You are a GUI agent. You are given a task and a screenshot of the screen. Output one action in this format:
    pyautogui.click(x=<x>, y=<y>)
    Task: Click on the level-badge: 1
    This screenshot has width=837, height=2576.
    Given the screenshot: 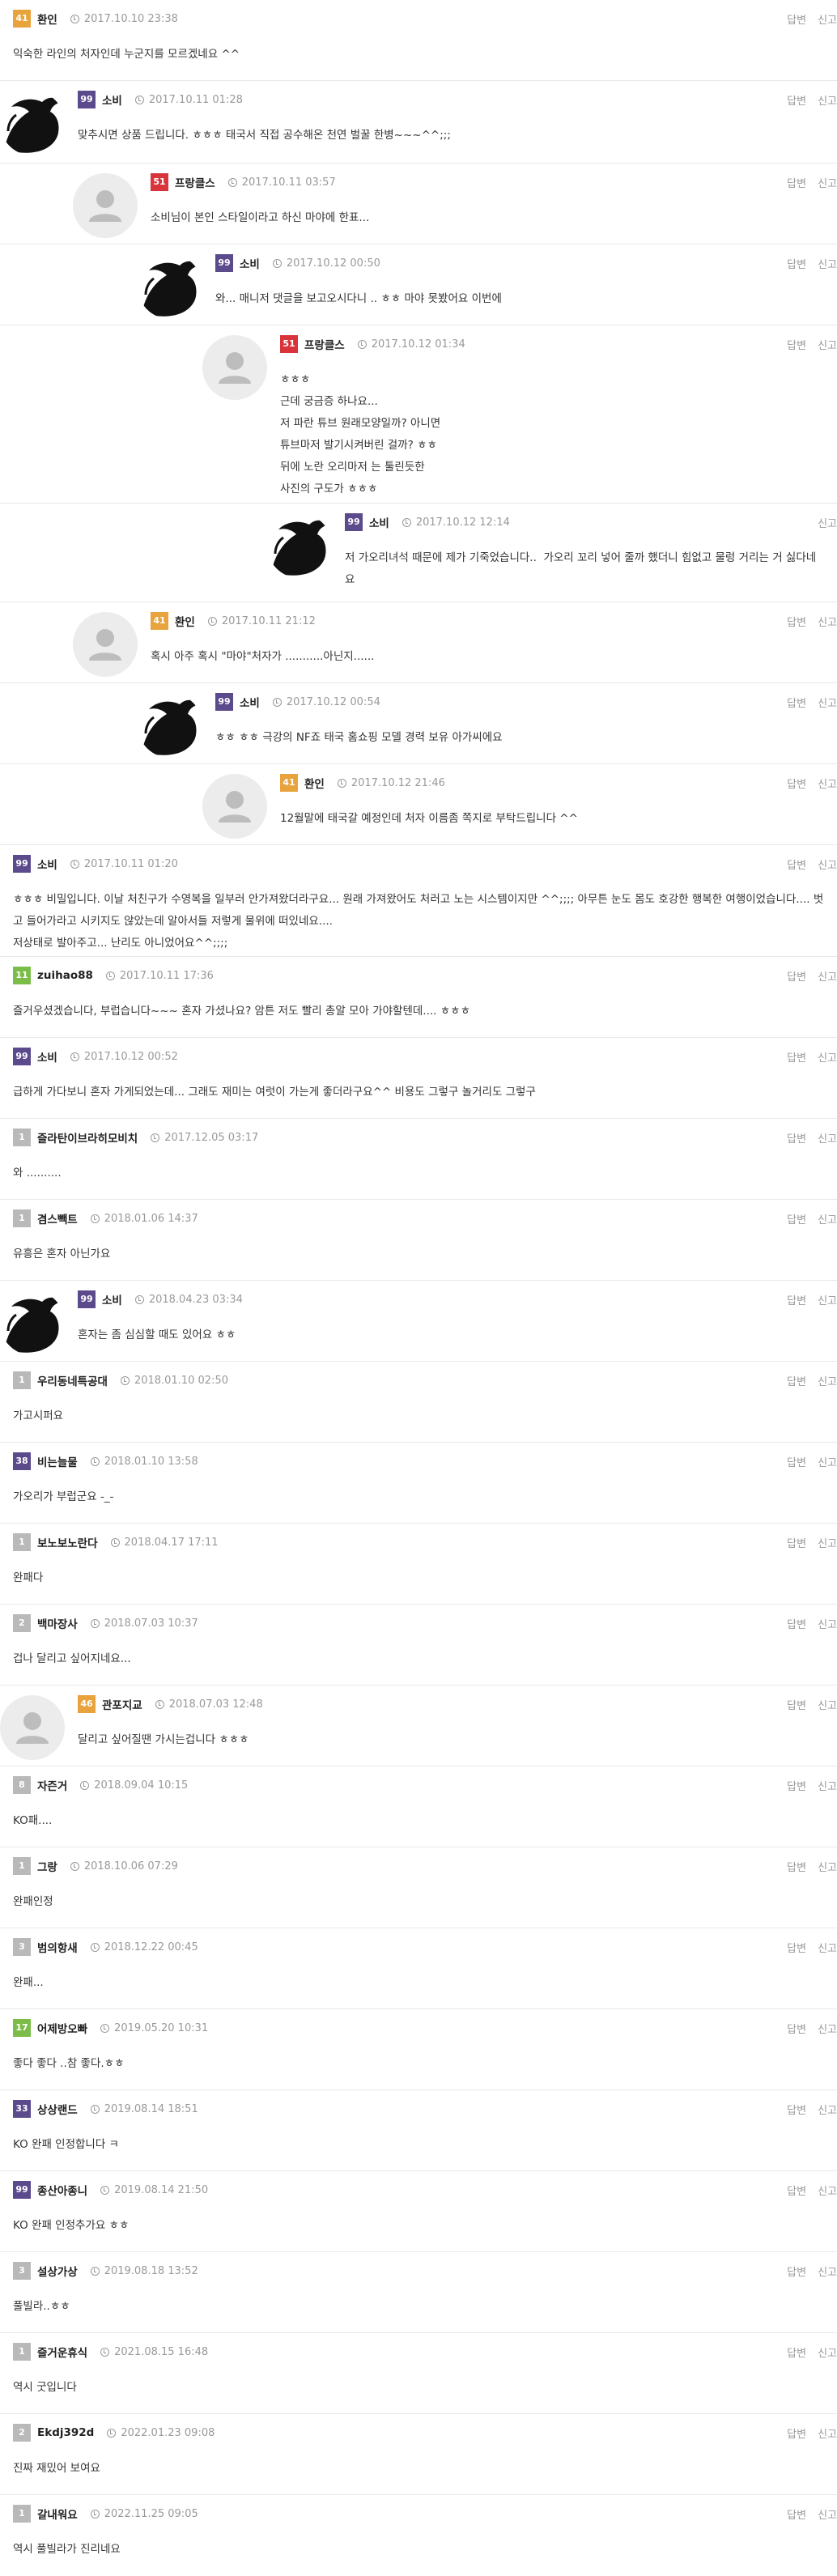 What is the action you would take?
    pyautogui.click(x=22, y=1137)
    